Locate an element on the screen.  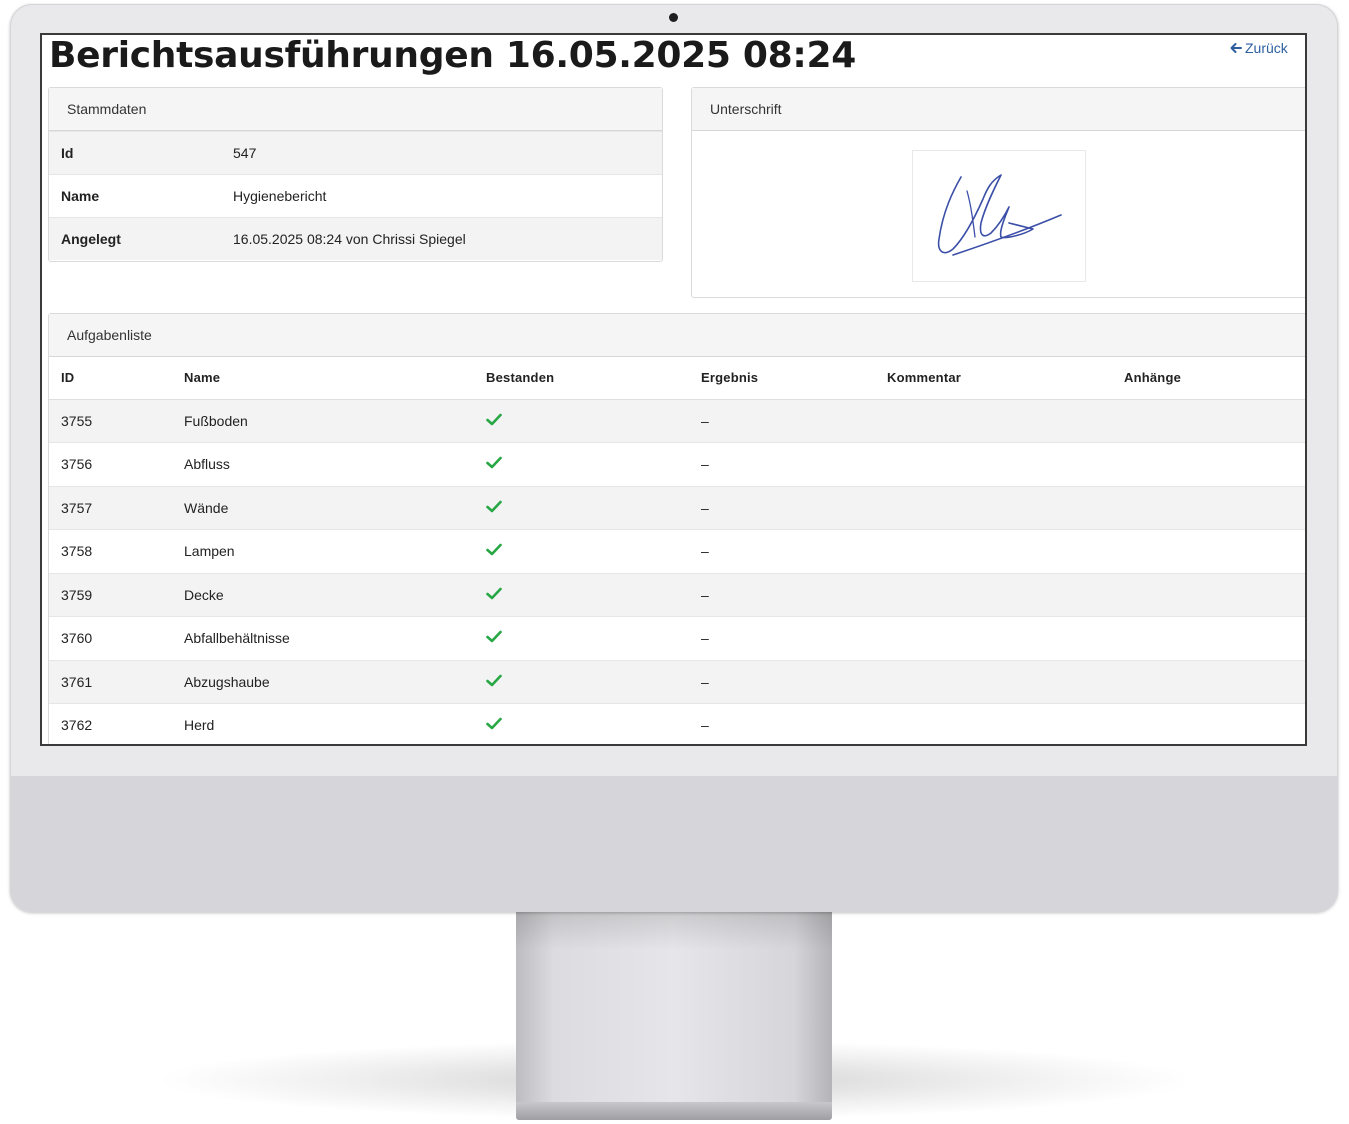
cell-id: 3762 is located at coordinates (110, 723).